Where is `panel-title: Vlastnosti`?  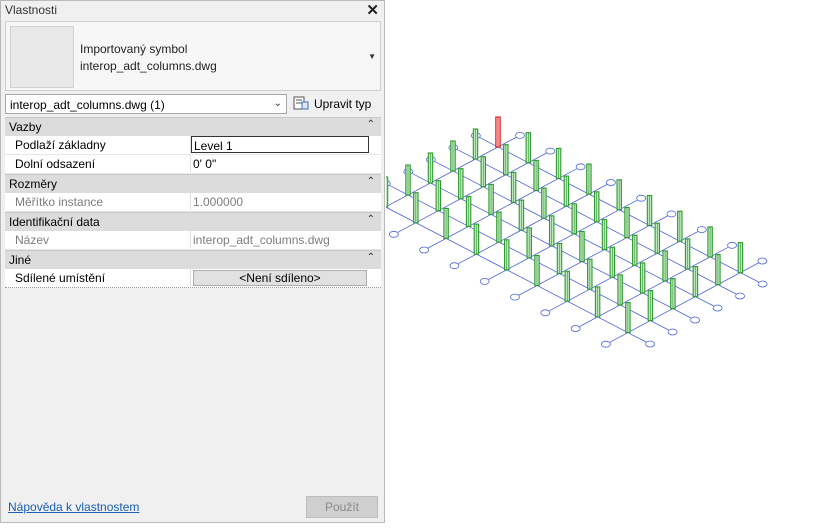 panel-title: Vlastnosti is located at coordinates (31, 10).